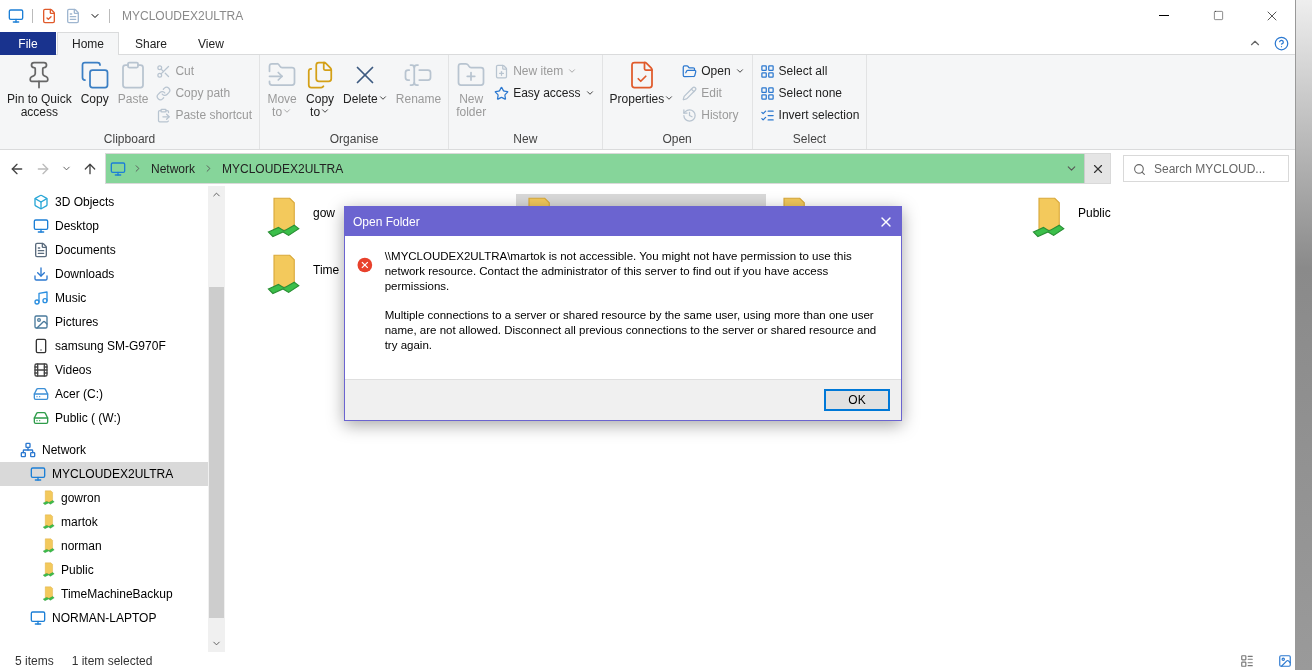 Image resolution: width=1312 pixels, height=670 pixels. What do you see at coordinates (354, 140) in the screenshot?
I see `group-label: Organise` at bounding box center [354, 140].